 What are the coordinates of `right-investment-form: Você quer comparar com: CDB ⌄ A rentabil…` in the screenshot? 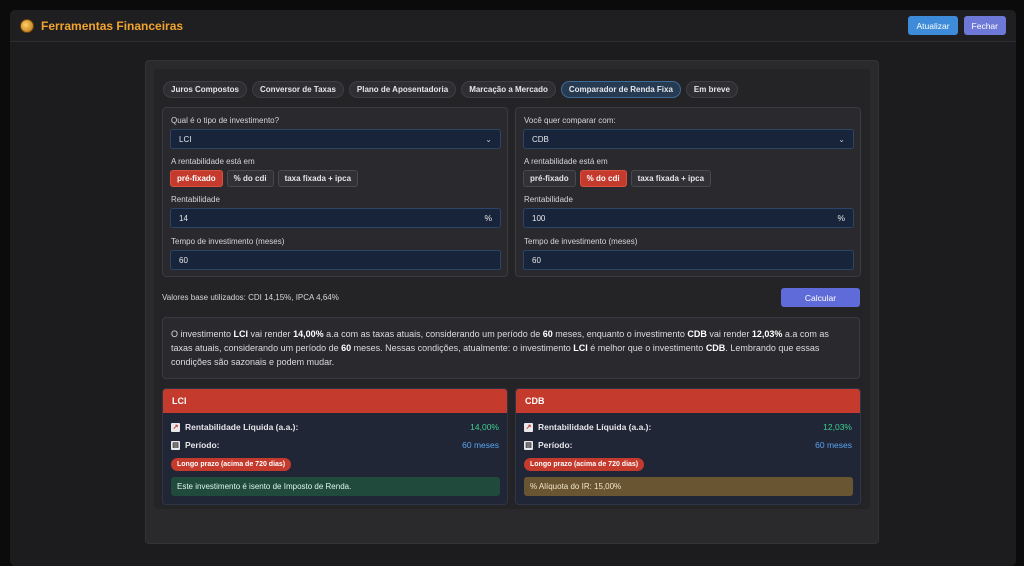 It's located at (688, 192).